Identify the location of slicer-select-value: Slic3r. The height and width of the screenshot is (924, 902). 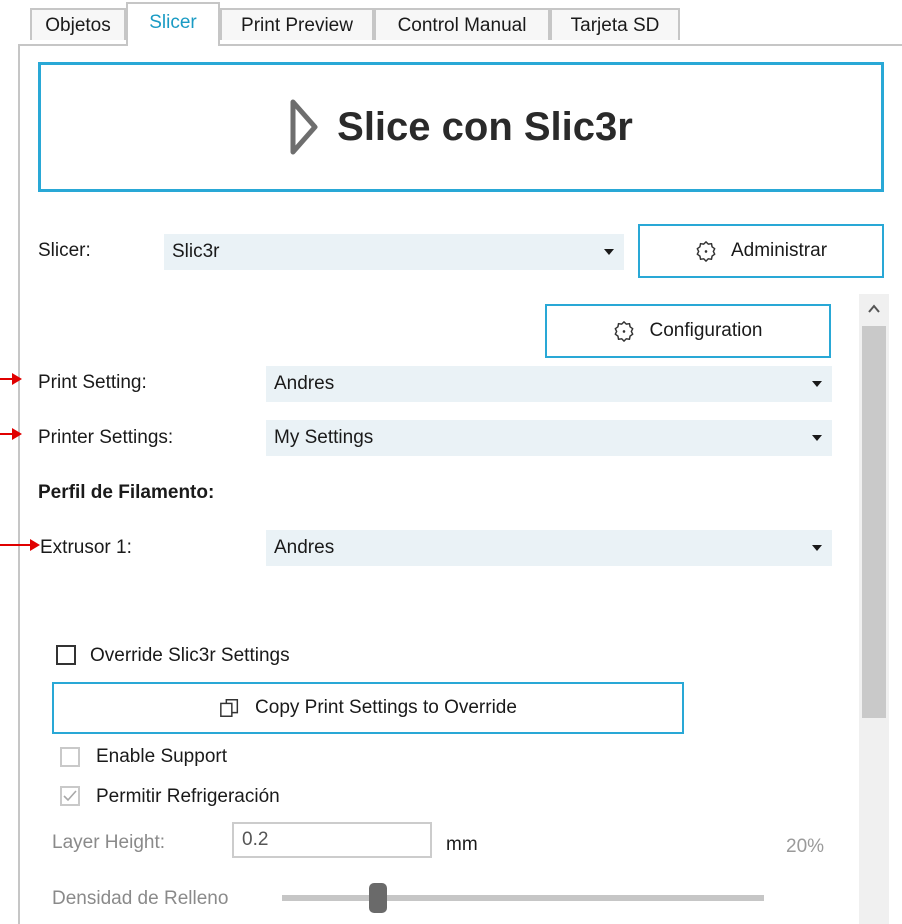
(196, 251).